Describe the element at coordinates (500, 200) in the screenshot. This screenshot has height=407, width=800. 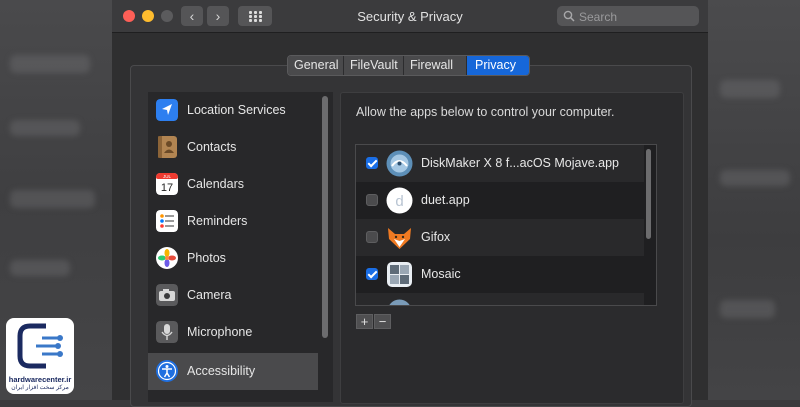
I see `list-item: d duet.app` at that location.